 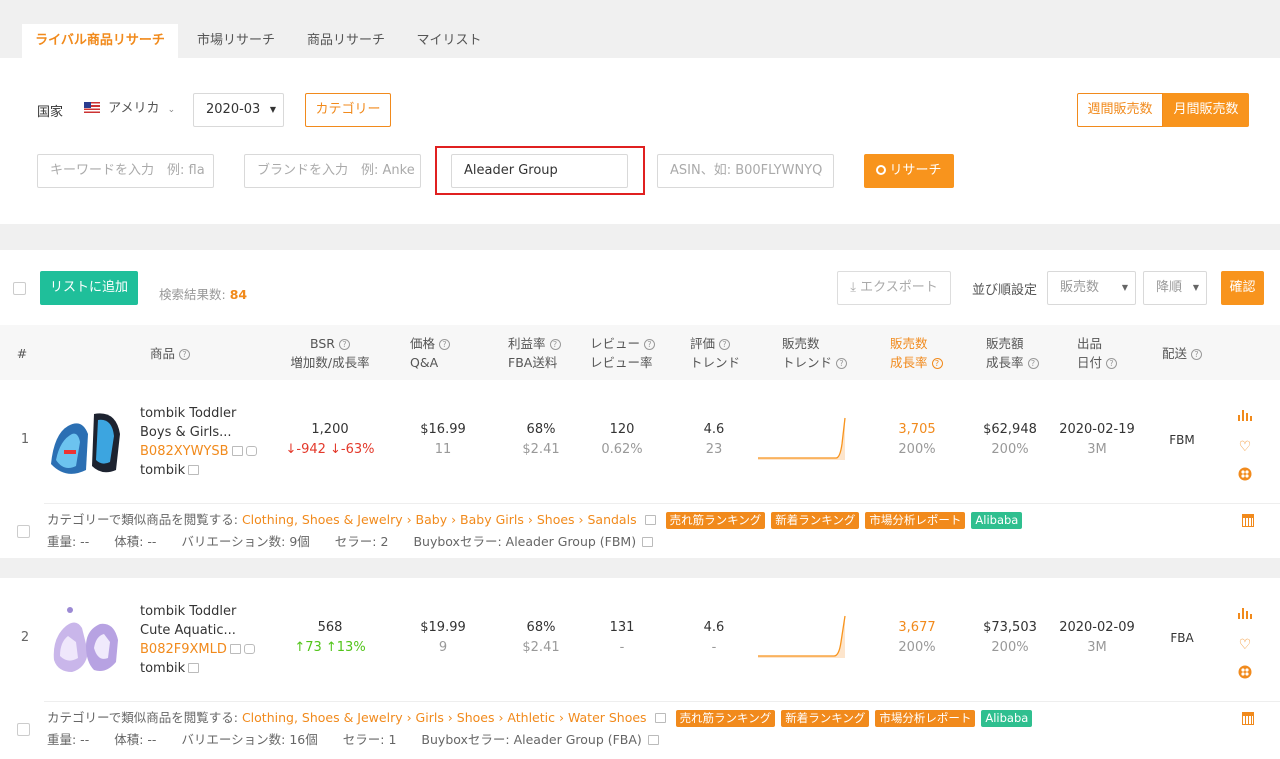 What do you see at coordinates (921, 353) in the screenshot?
I see `col-sales-growth: 販売数 成長率 ?` at bounding box center [921, 353].